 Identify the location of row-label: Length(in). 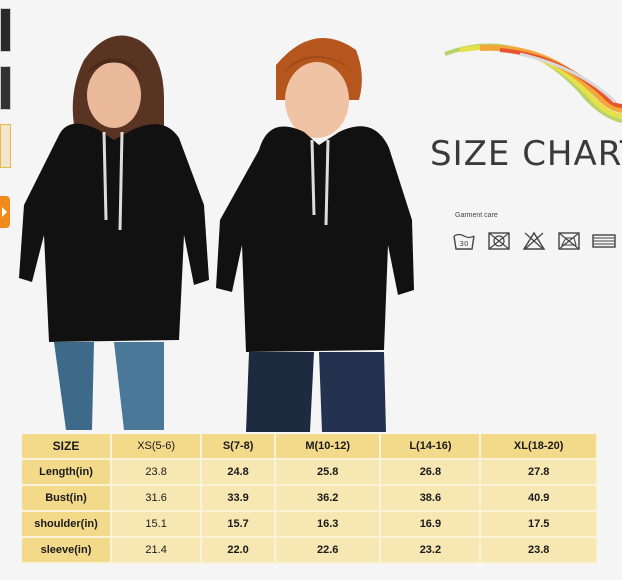
(67, 473).